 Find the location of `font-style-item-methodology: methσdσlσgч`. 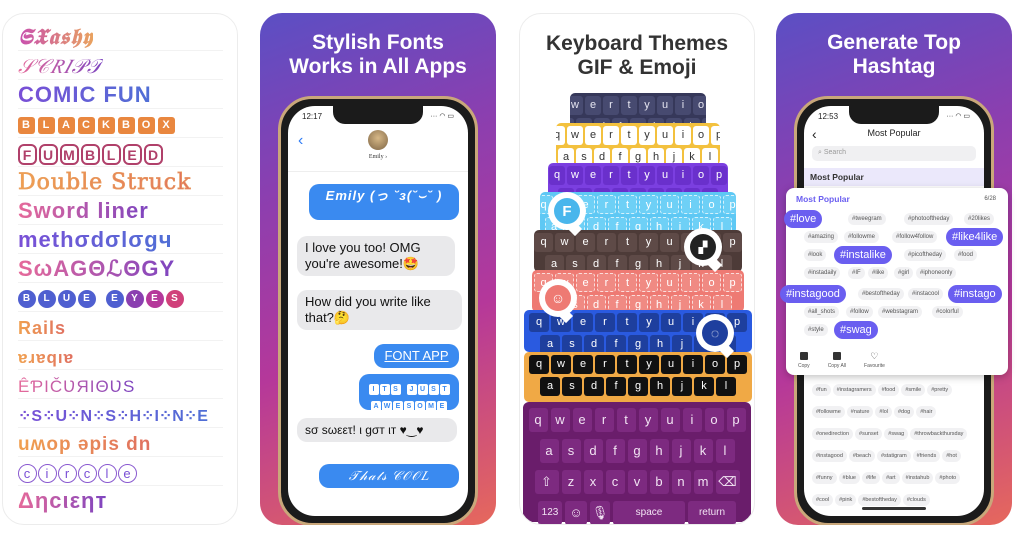

font-style-item-methodology: methσdσlσgч is located at coordinates (120, 239).